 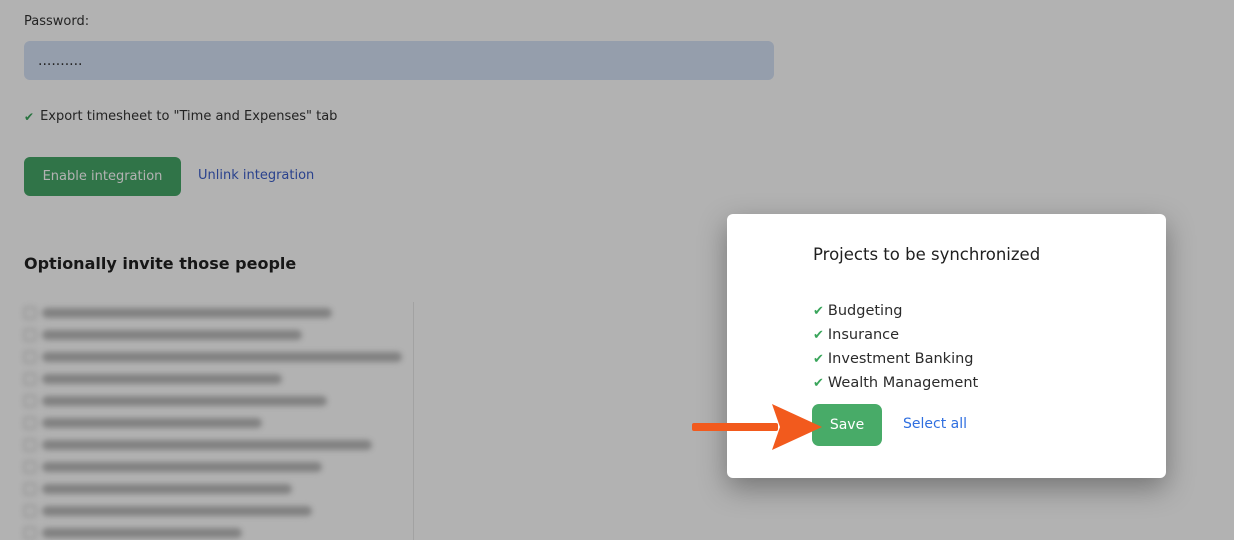 What do you see at coordinates (927, 254) in the screenshot?
I see `dialog-title: Projects to be synchronized` at bounding box center [927, 254].